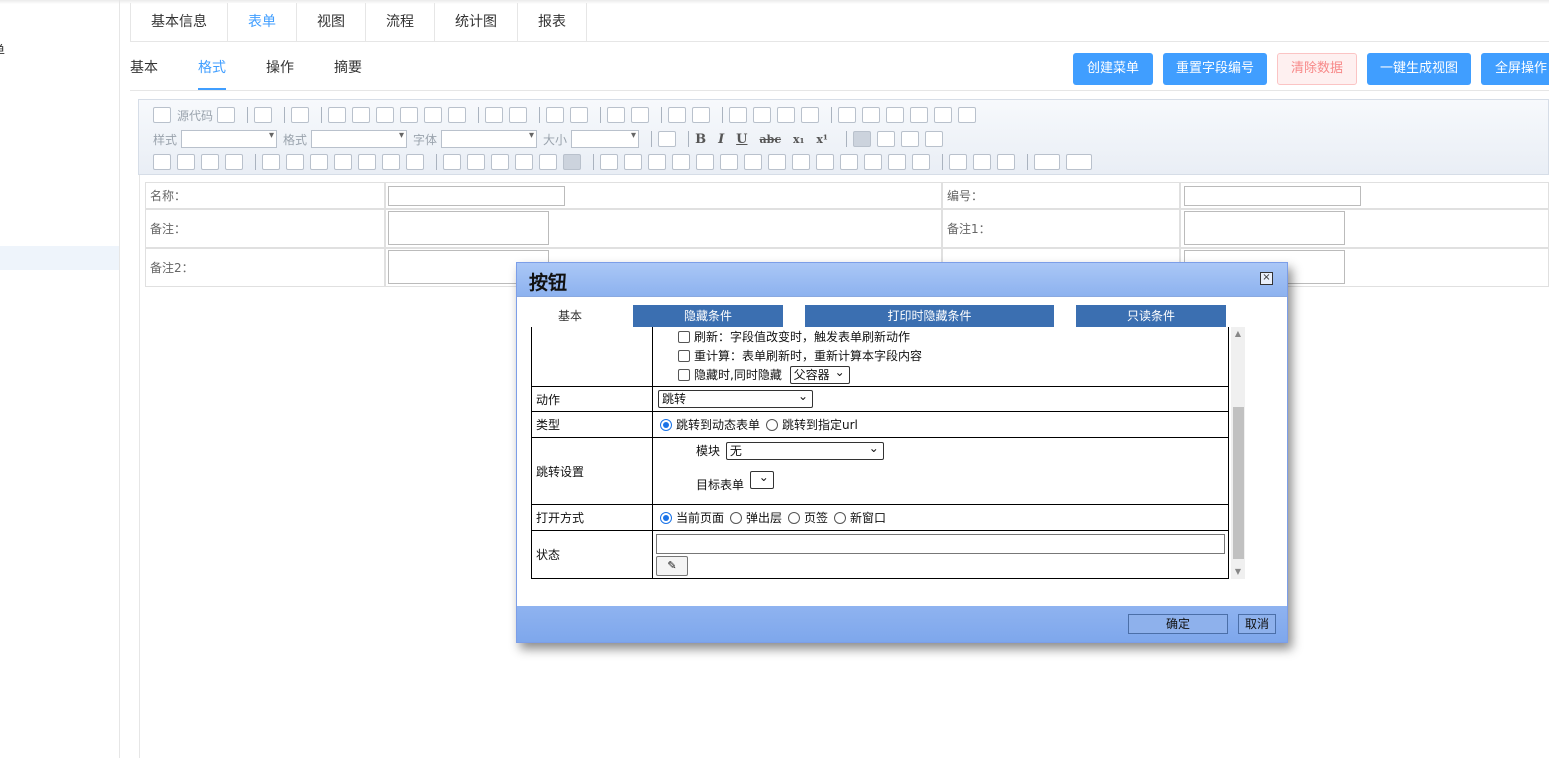 The width and height of the screenshot is (1549, 758). Describe the element at coordinates (667, 139) in the screenshot. I see `zoom-icon` at that location.